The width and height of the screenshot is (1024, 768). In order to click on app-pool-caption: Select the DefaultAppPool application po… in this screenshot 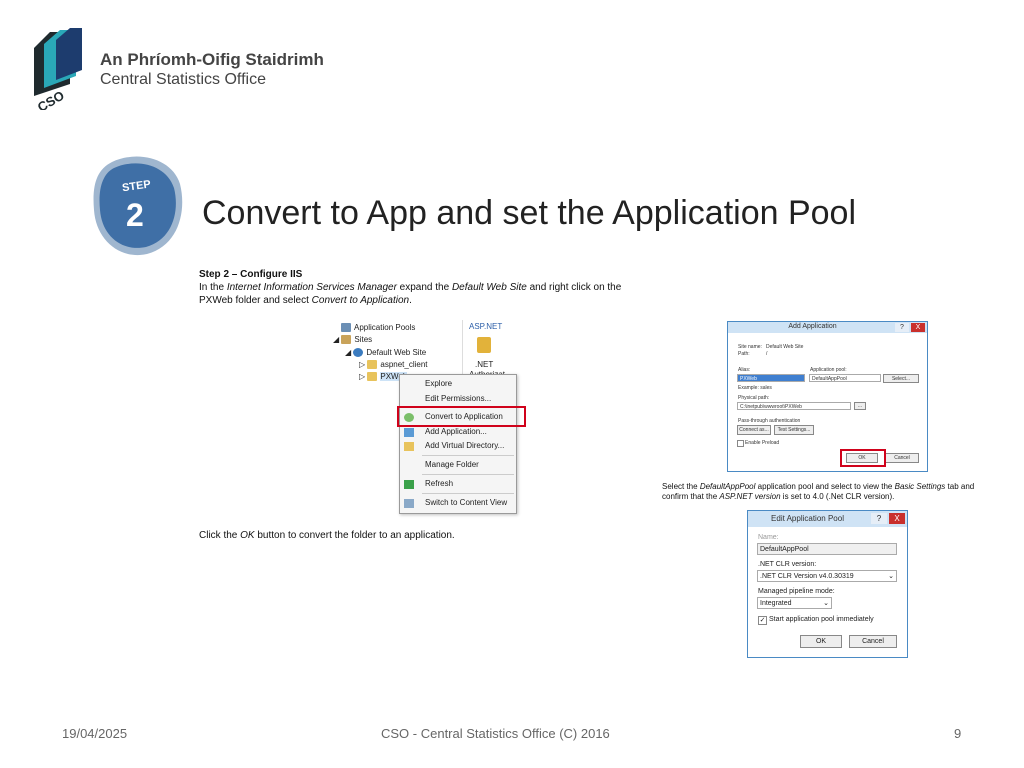, I will do `click(818, 491)`.